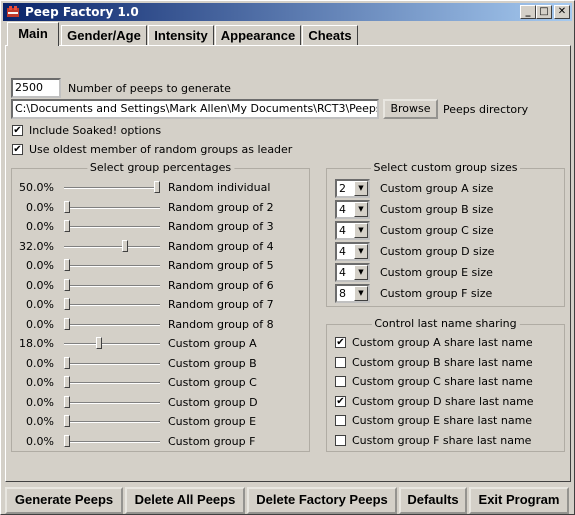 This screenshot has width=575, height=515. I want to click on tab-appearance: Appearance, so click(258, 35).